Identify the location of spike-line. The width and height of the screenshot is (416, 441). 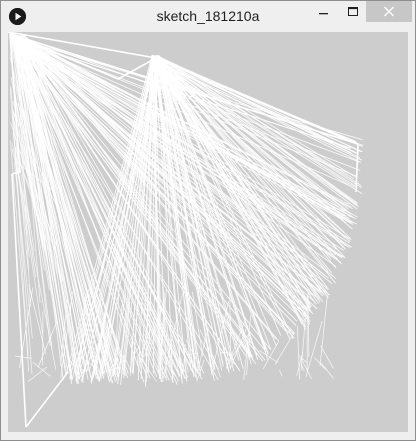
(137, 360).